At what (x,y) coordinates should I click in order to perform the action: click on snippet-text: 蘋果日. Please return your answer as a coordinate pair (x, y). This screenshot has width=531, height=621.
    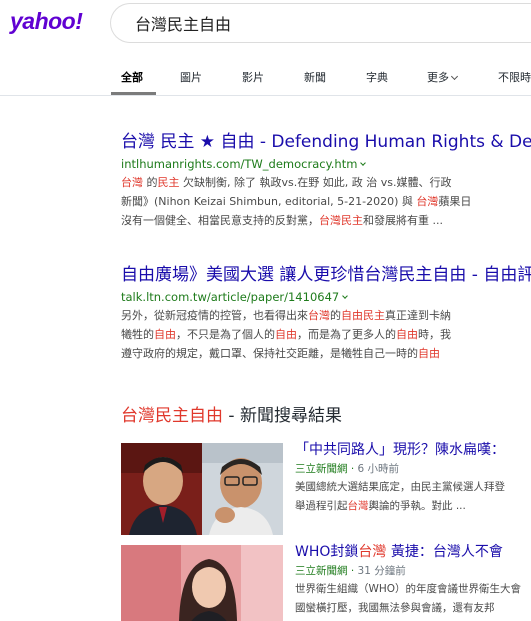
    Looking at the image, I should click on (455, 201).